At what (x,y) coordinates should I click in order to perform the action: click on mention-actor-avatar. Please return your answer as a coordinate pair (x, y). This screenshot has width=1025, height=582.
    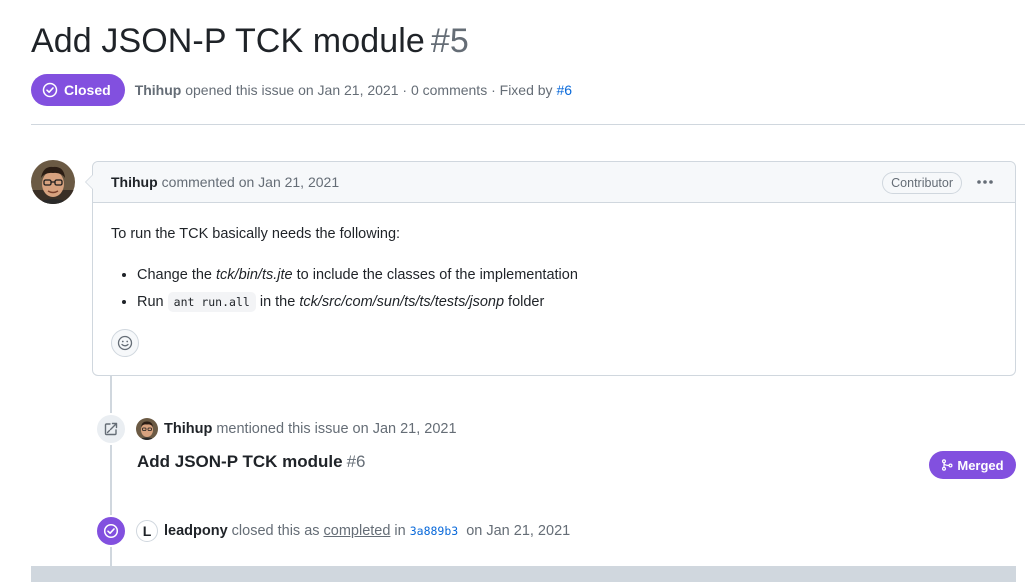
    Looking at the image, I should click on (147, 429).